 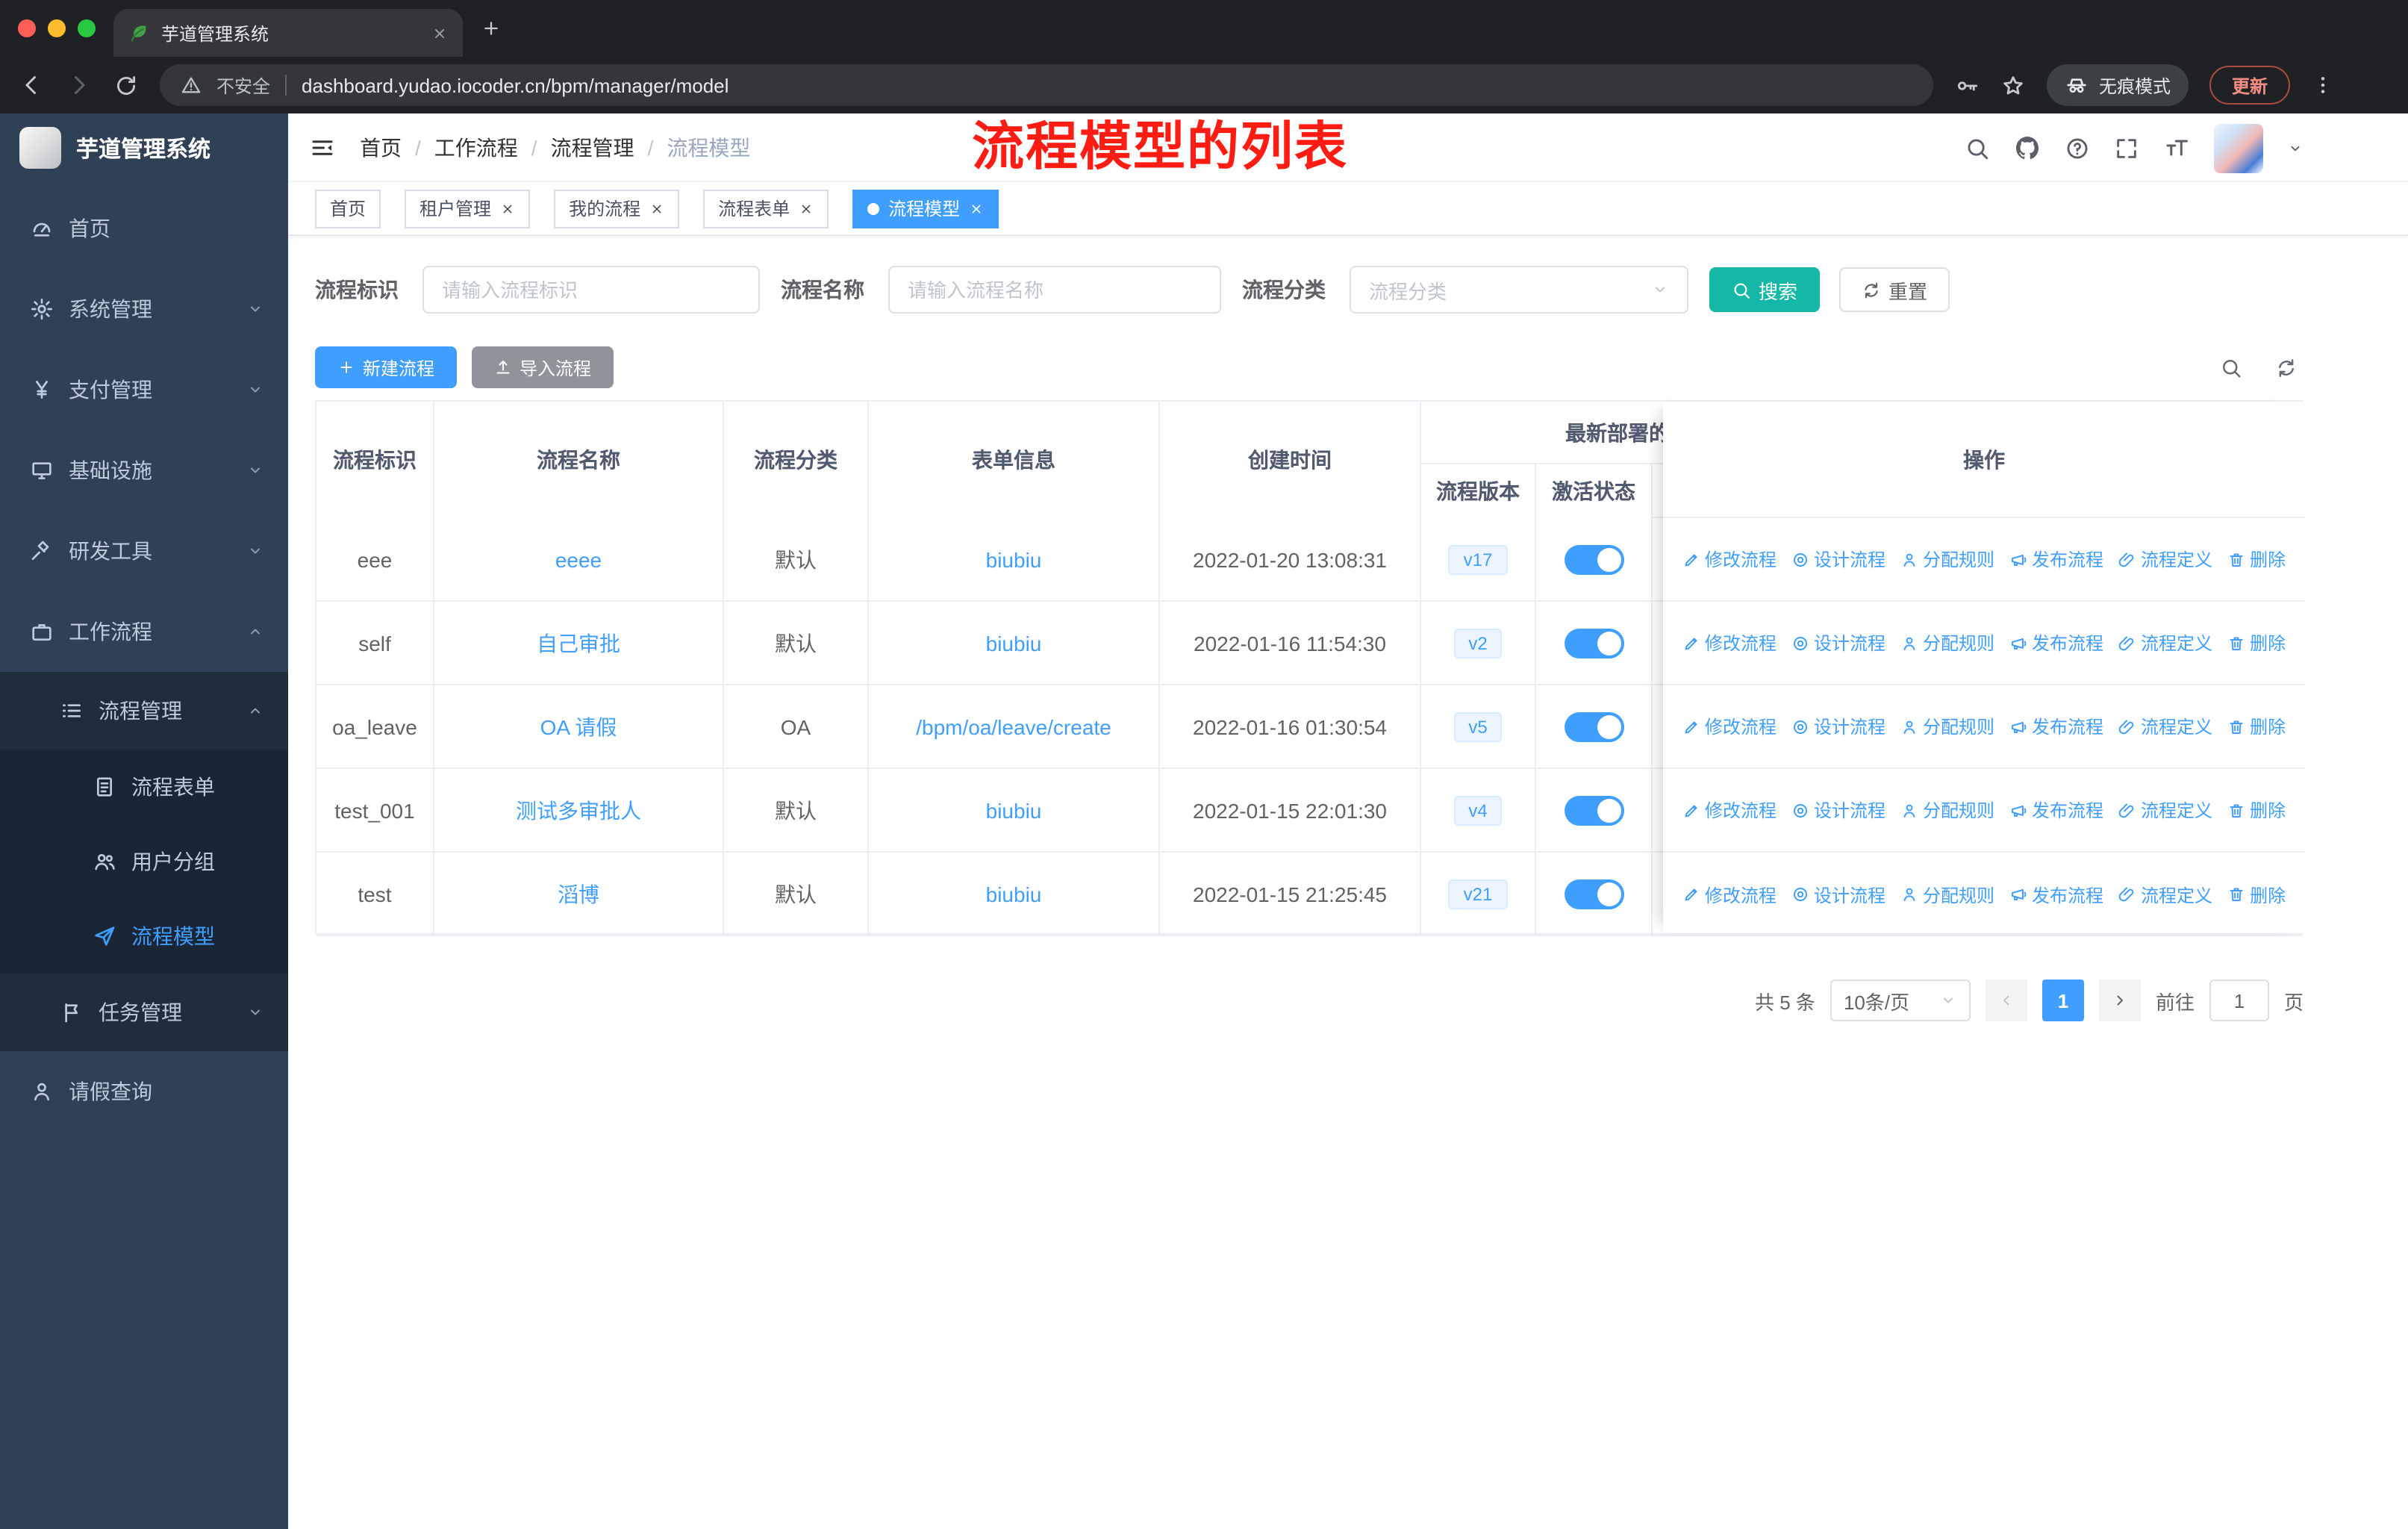 I want to click on import-process-button: 导入流程, so click(x=543, y=367).